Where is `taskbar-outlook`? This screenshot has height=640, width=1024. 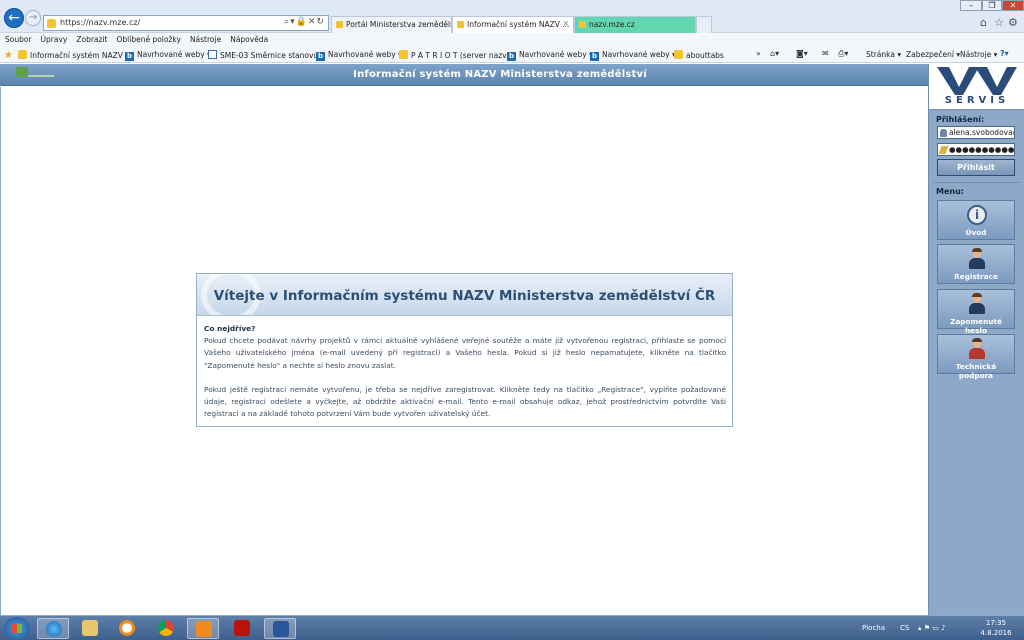
taskbar-outlook is located at coordinates (203, 628).